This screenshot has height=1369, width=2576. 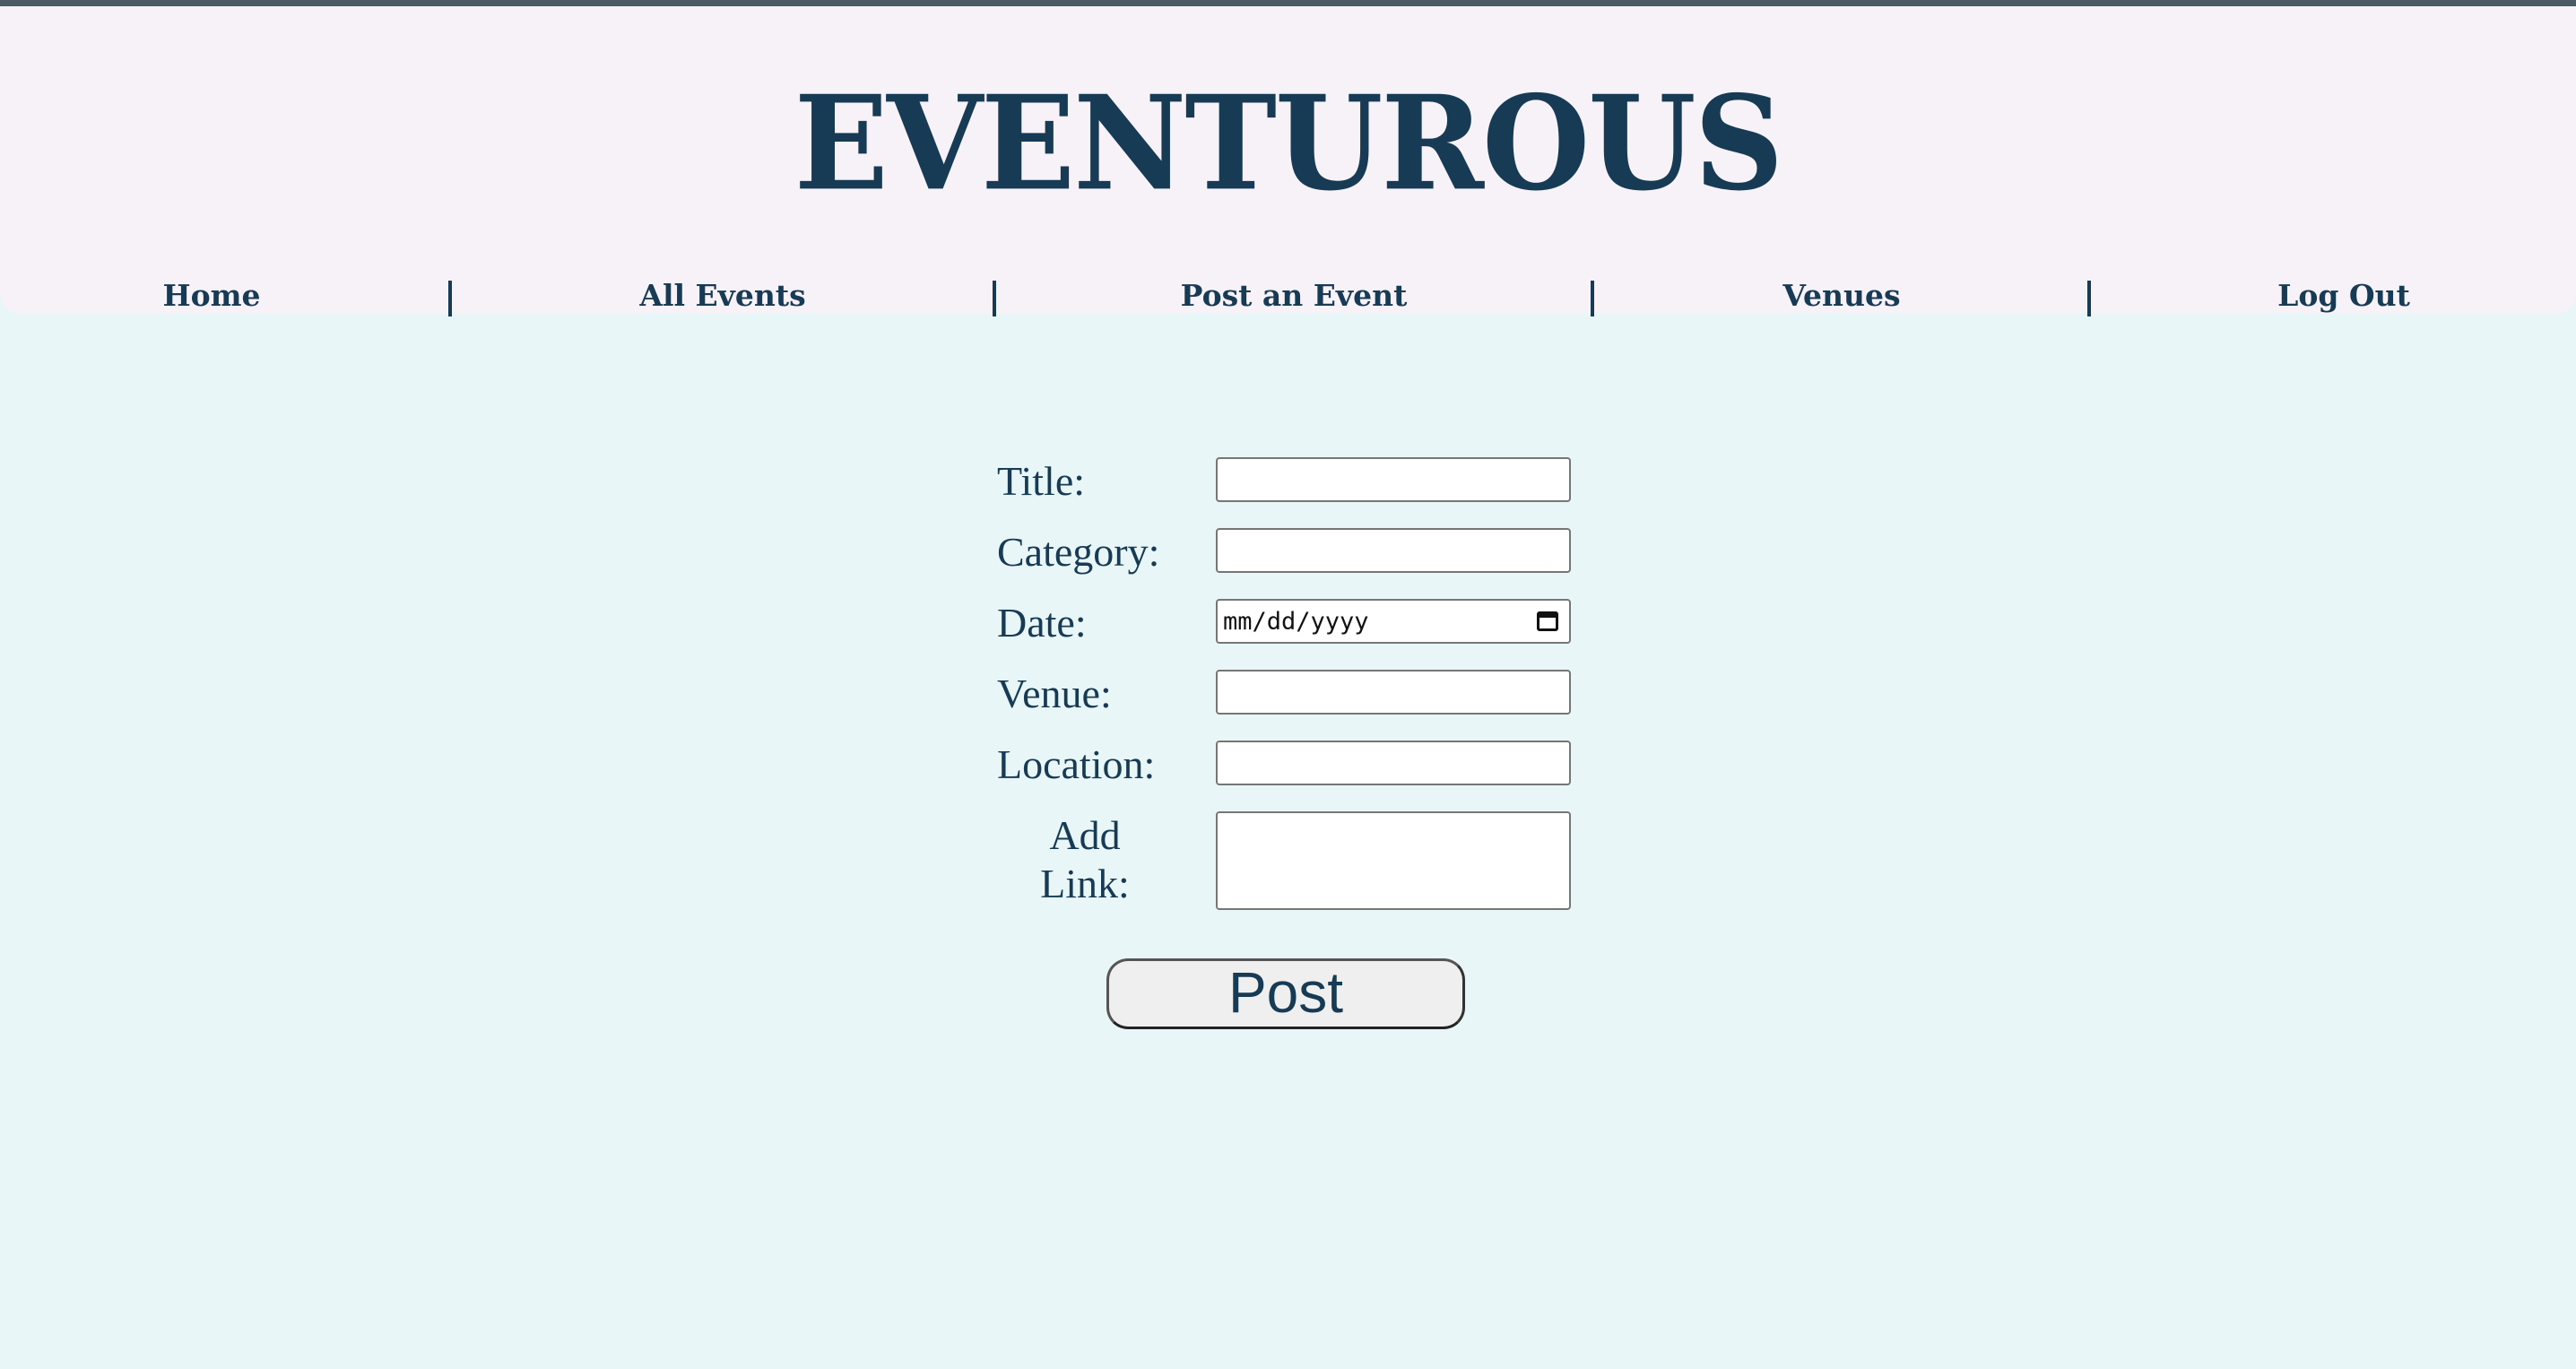 What do you see at coordinates (1547, 621) in the screenshot?
I see `calendar-icon` at bounding box center [1547, 621].